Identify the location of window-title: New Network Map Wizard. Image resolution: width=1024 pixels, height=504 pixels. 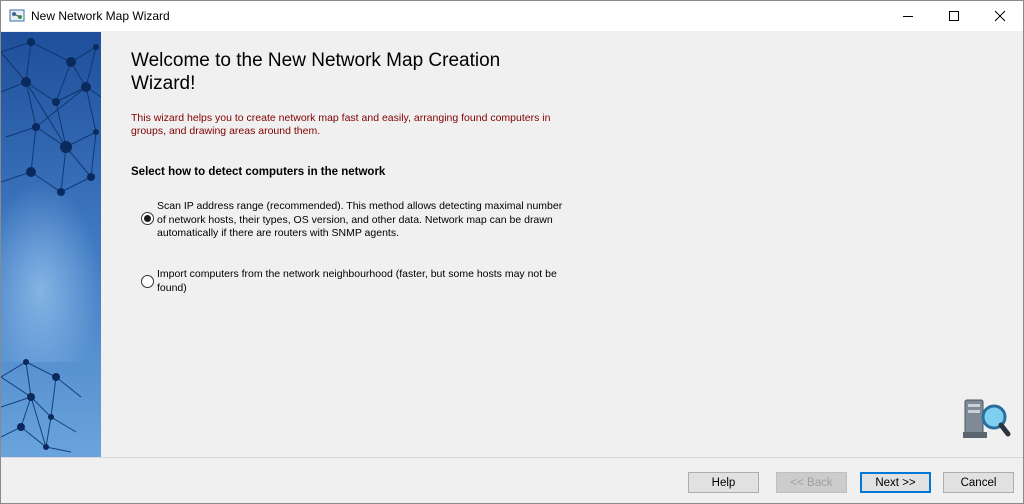
(100, 16).